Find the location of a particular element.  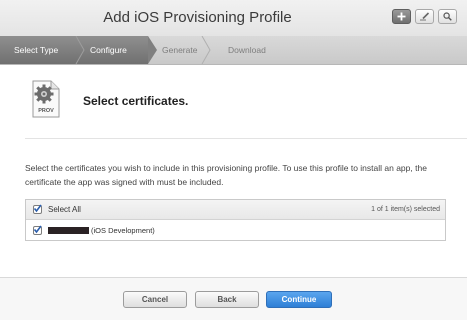

active-step-arrow is located at coordinates (152, 50).